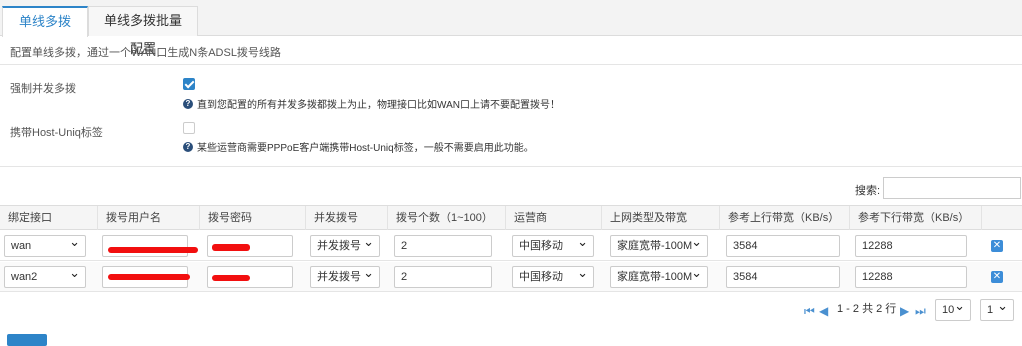  I want to click on table-row: wan2 并发拨号 2 中国移动 家庭宽带-100M 3584 12288 ✕, so click(511, 277).